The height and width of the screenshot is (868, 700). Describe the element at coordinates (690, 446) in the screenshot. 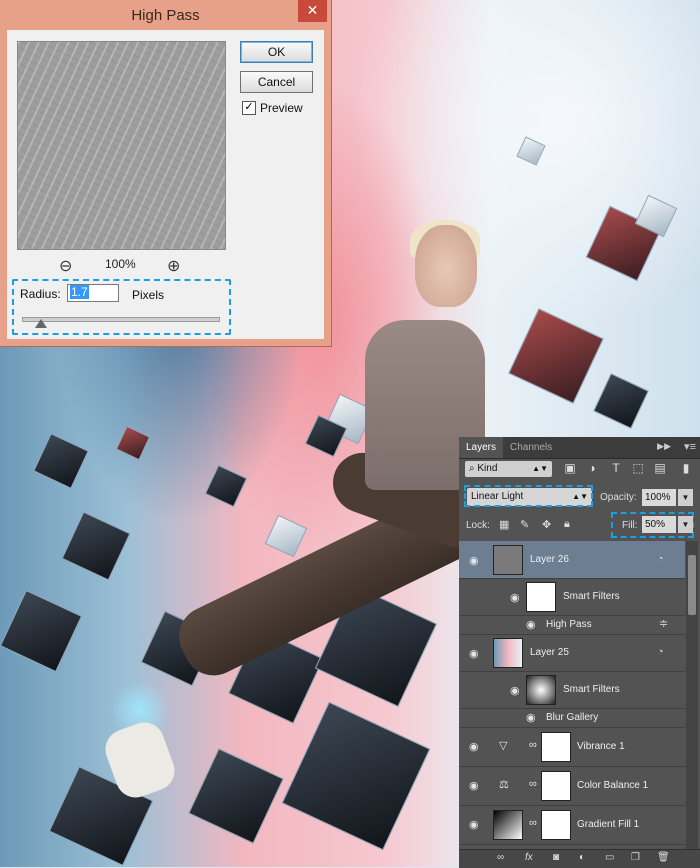

I see `panel-menu-icon: ▾≡` at that location.